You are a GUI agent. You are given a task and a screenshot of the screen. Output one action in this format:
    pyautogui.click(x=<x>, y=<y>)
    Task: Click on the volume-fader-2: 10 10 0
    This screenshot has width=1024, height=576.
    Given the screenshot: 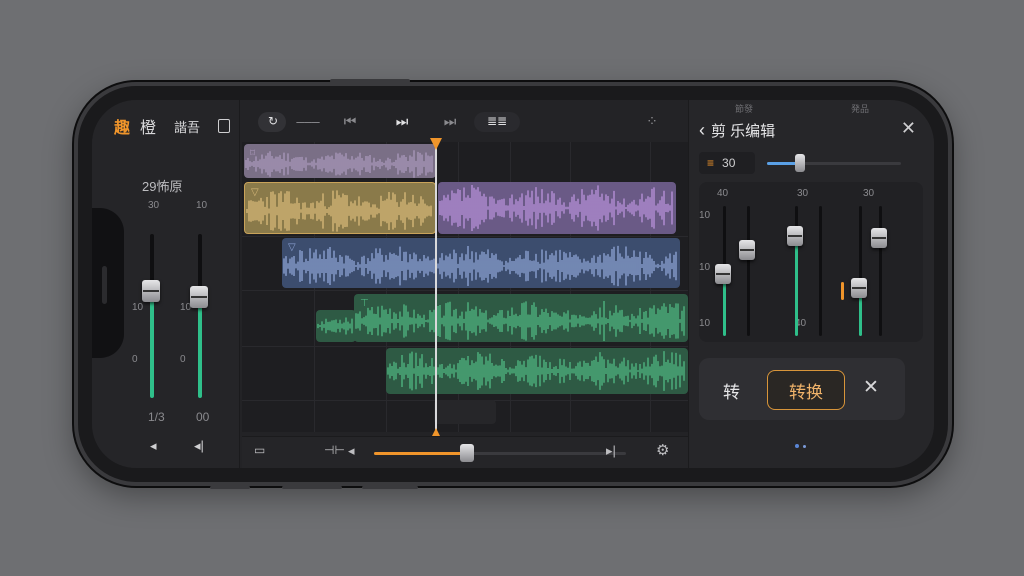 What is the action you would take?
    pyautogui.click(x=200, y=310)
    